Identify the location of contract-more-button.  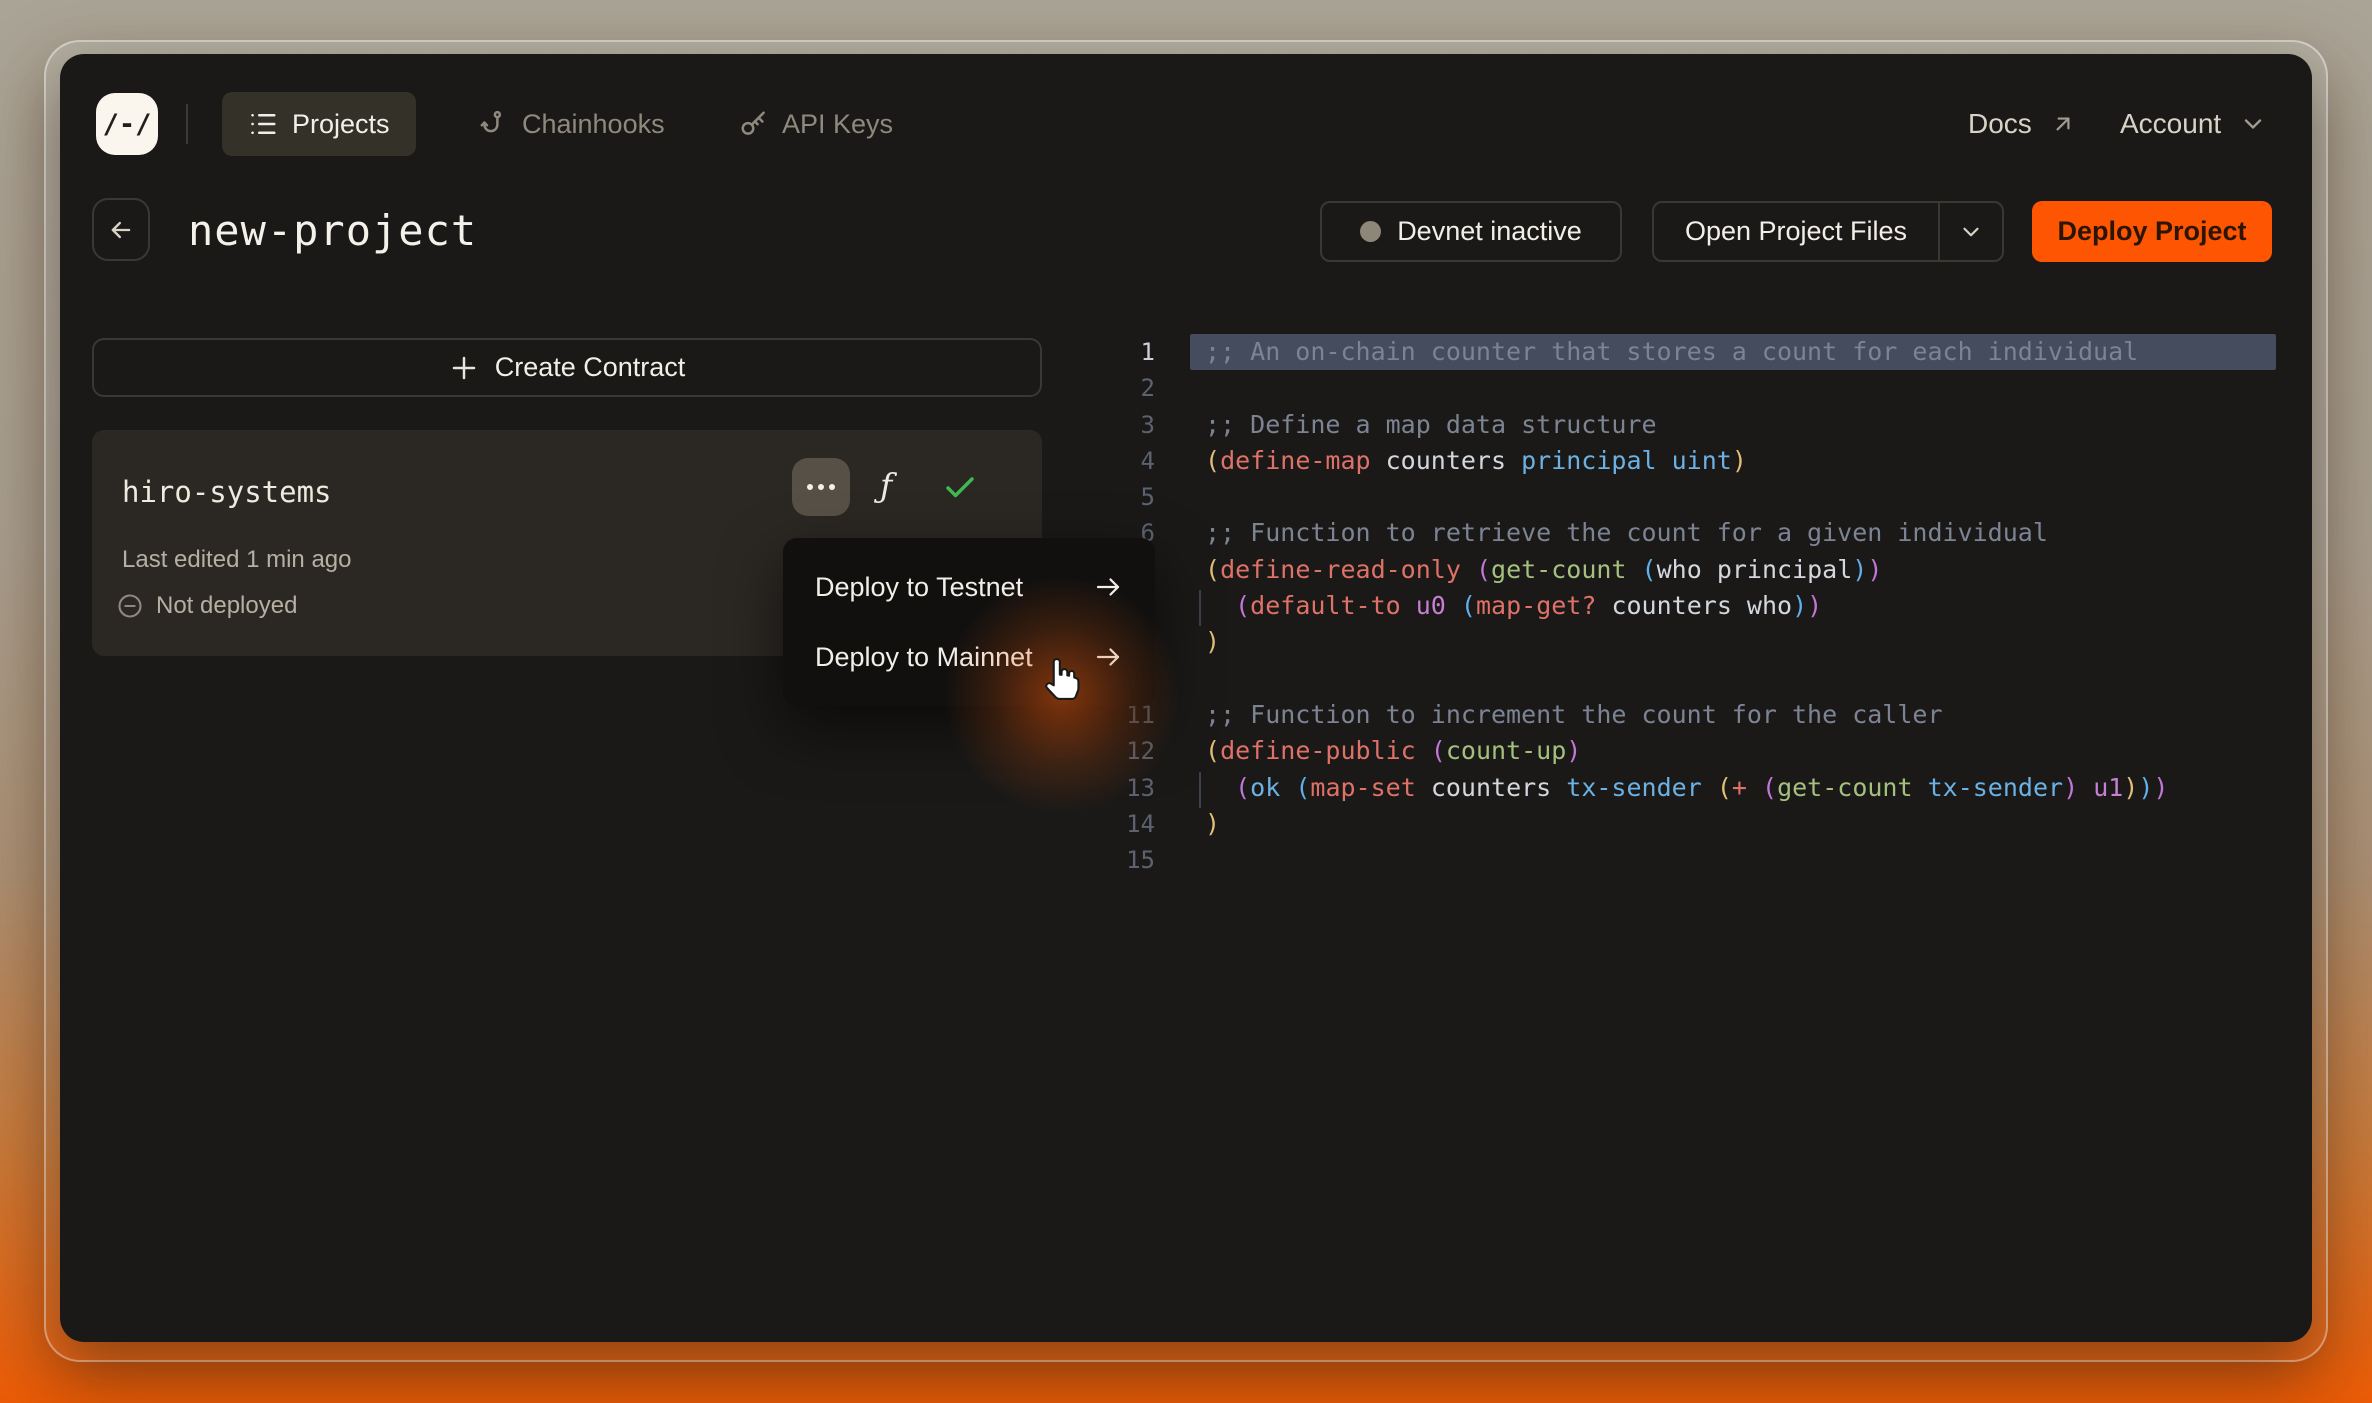
(821, 487).